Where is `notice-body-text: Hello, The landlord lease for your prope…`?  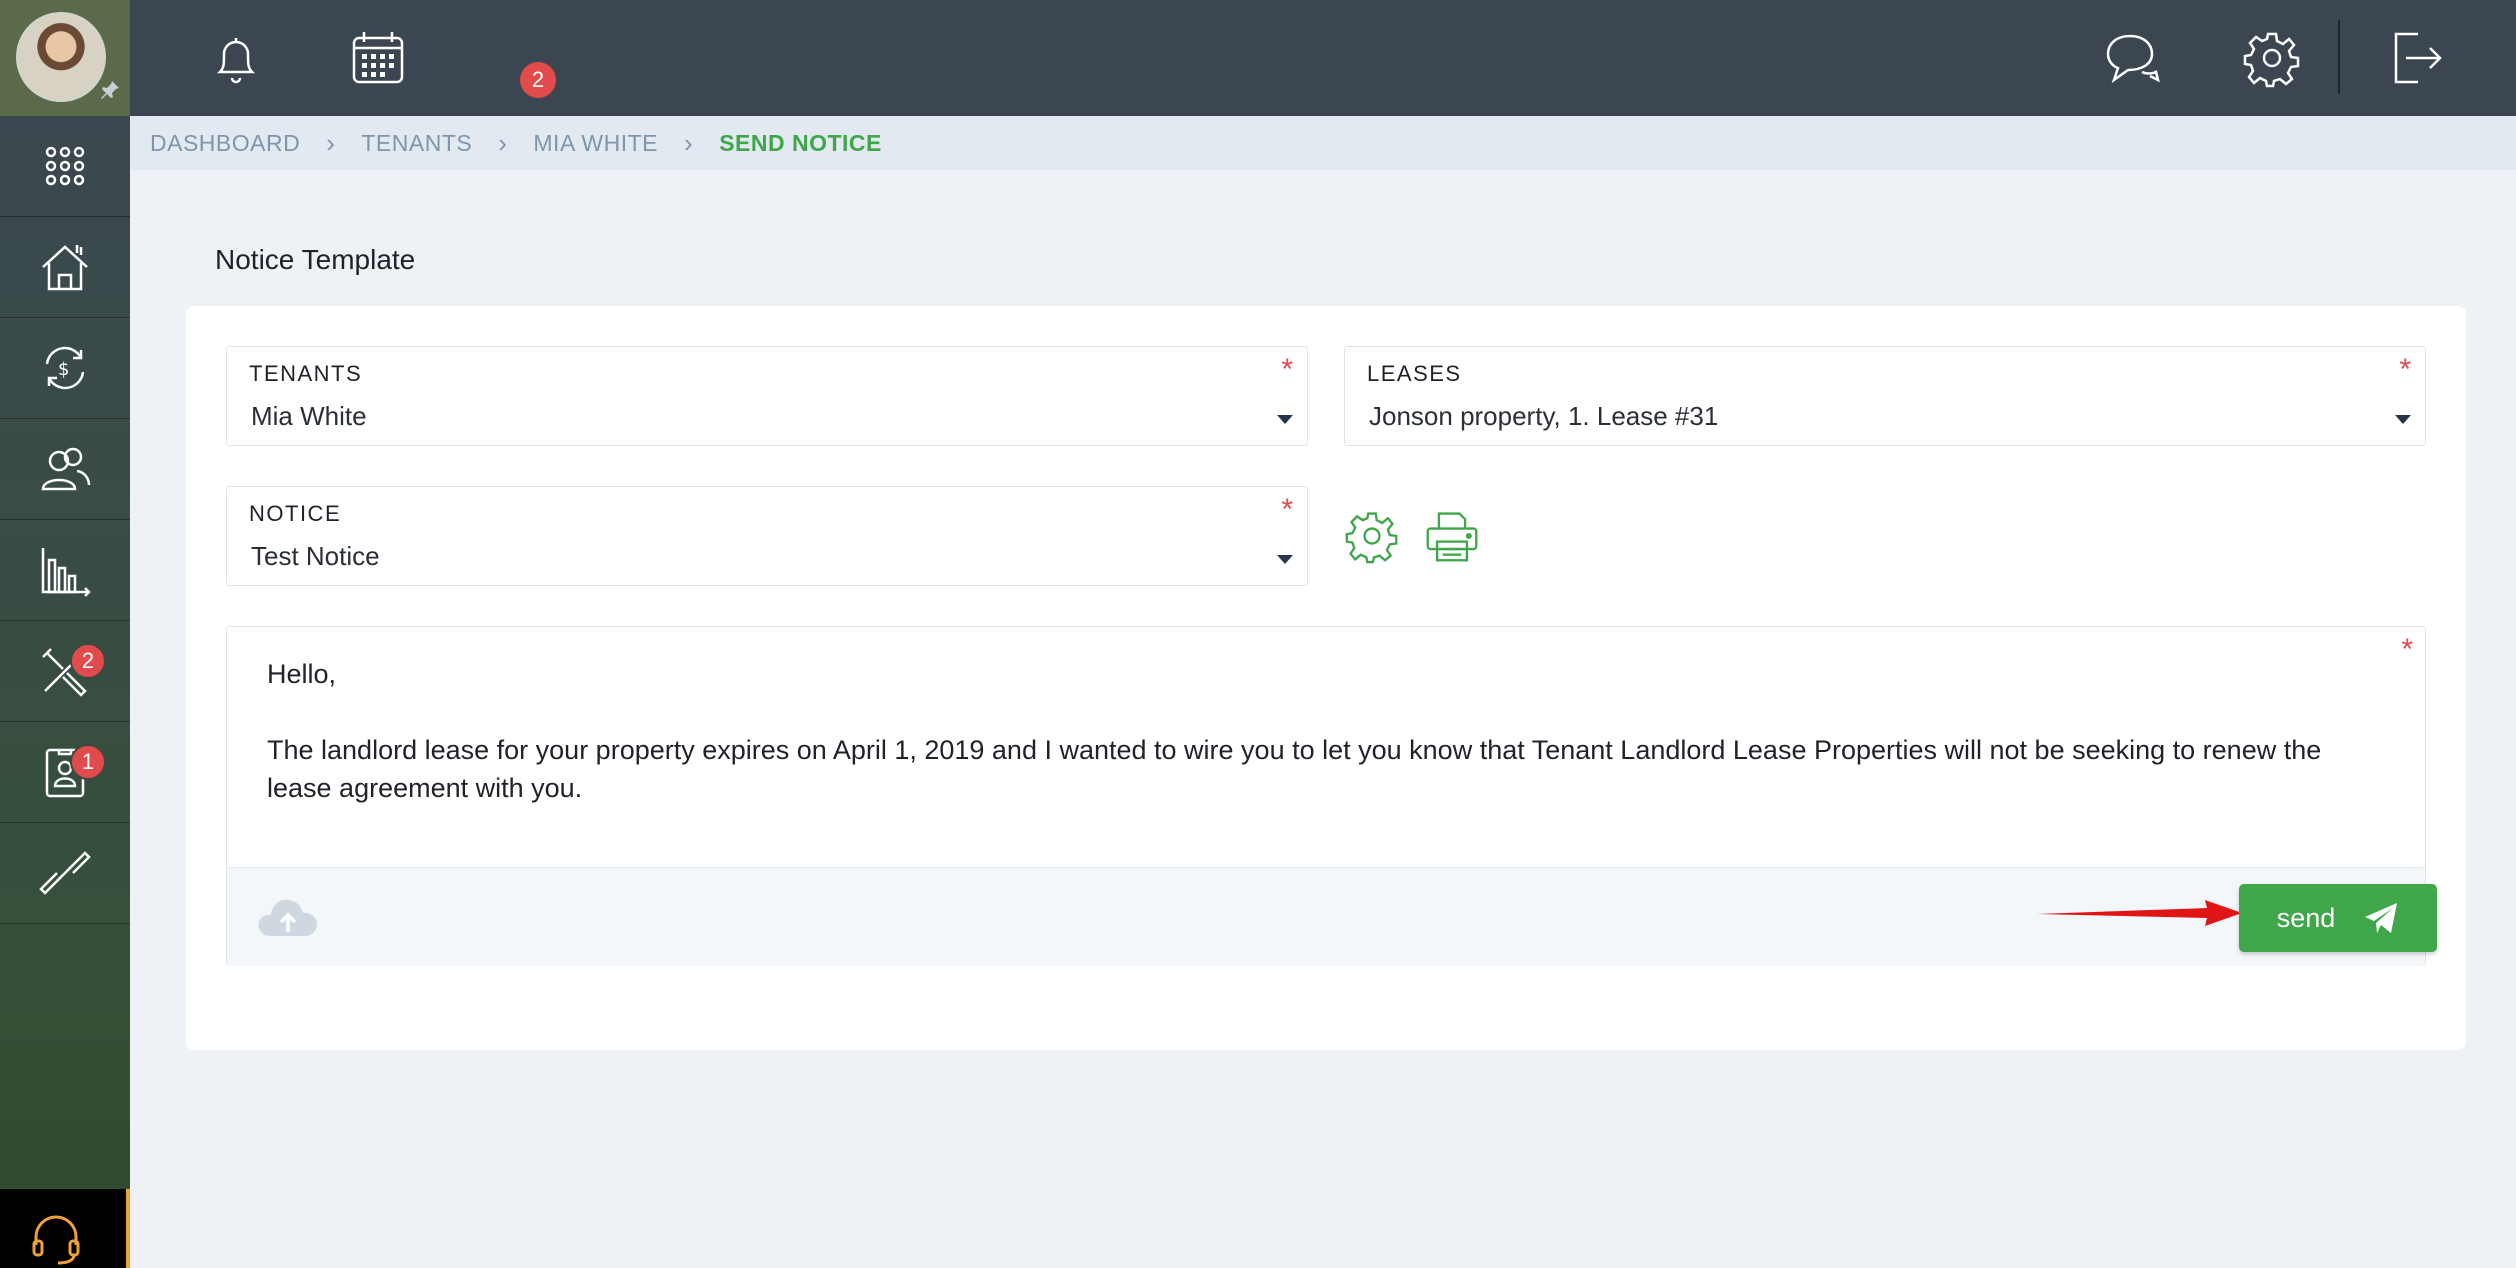
notice-body-text: Hello, The landlord lease for your prope… is located at coordinates (1327, 750).